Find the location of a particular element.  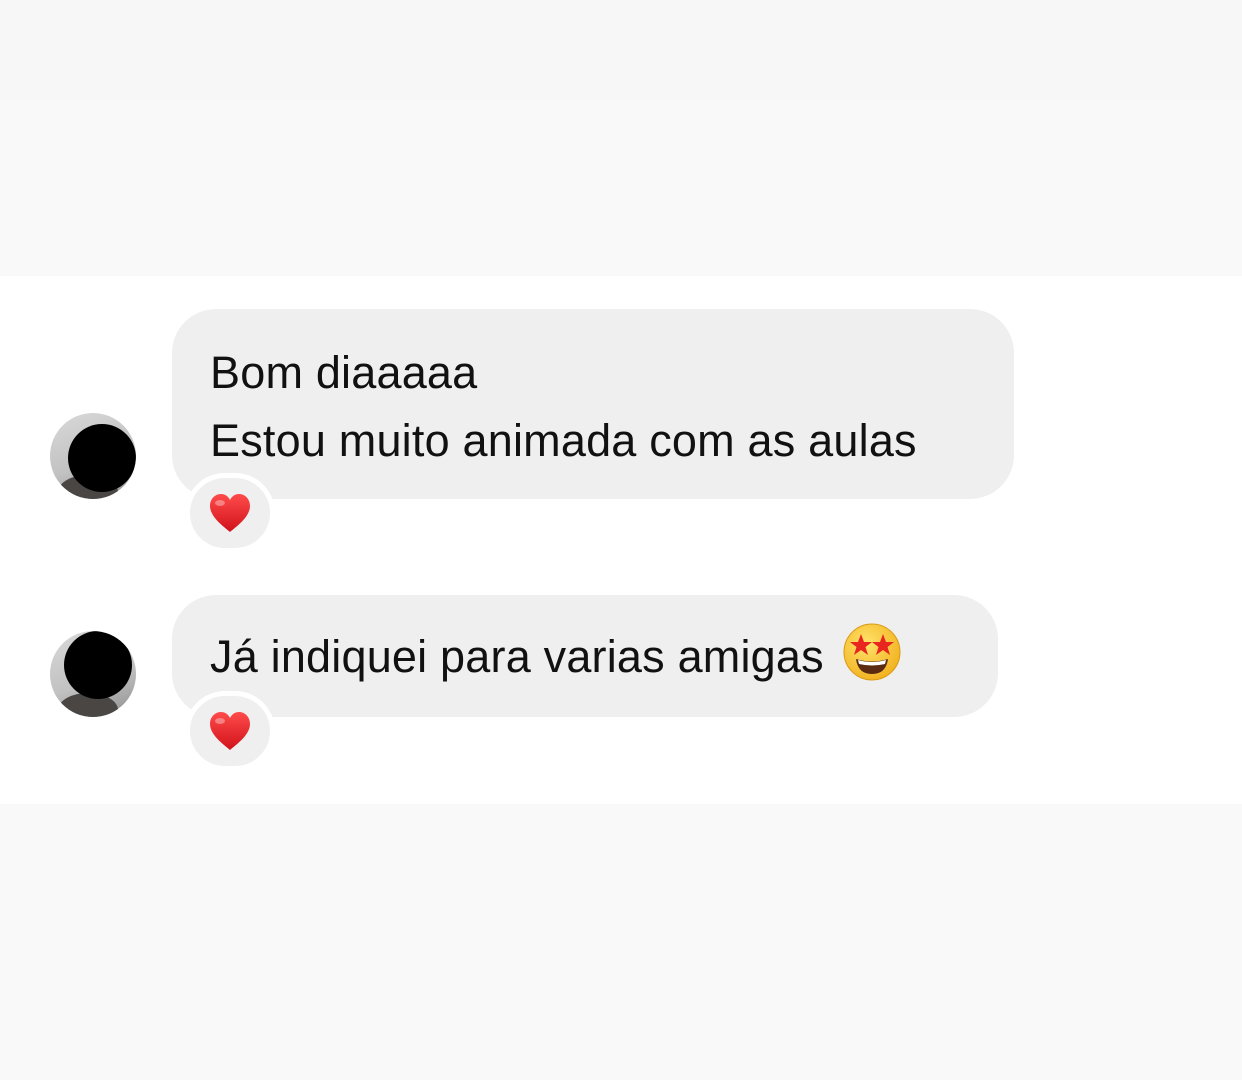

message-bubble: Já indiquei para varias amigas is located at coordinates (585, 656).